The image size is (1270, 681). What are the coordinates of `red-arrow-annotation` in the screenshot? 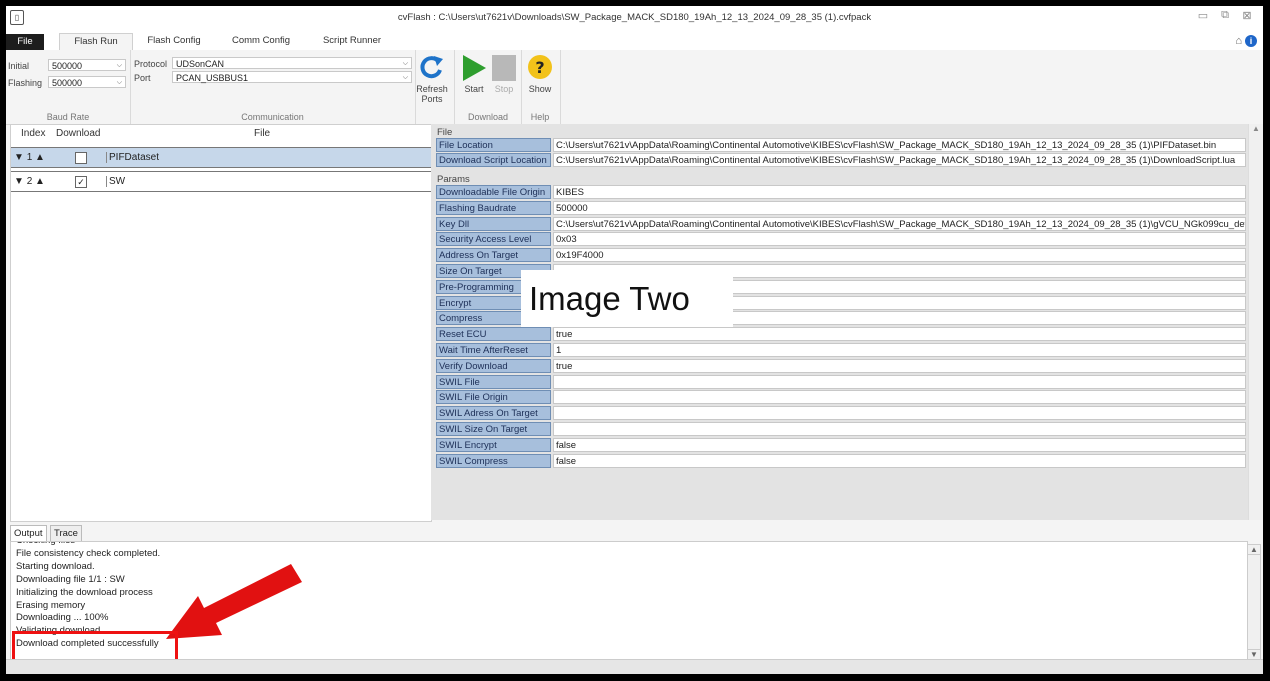 It's located at (234, 601).